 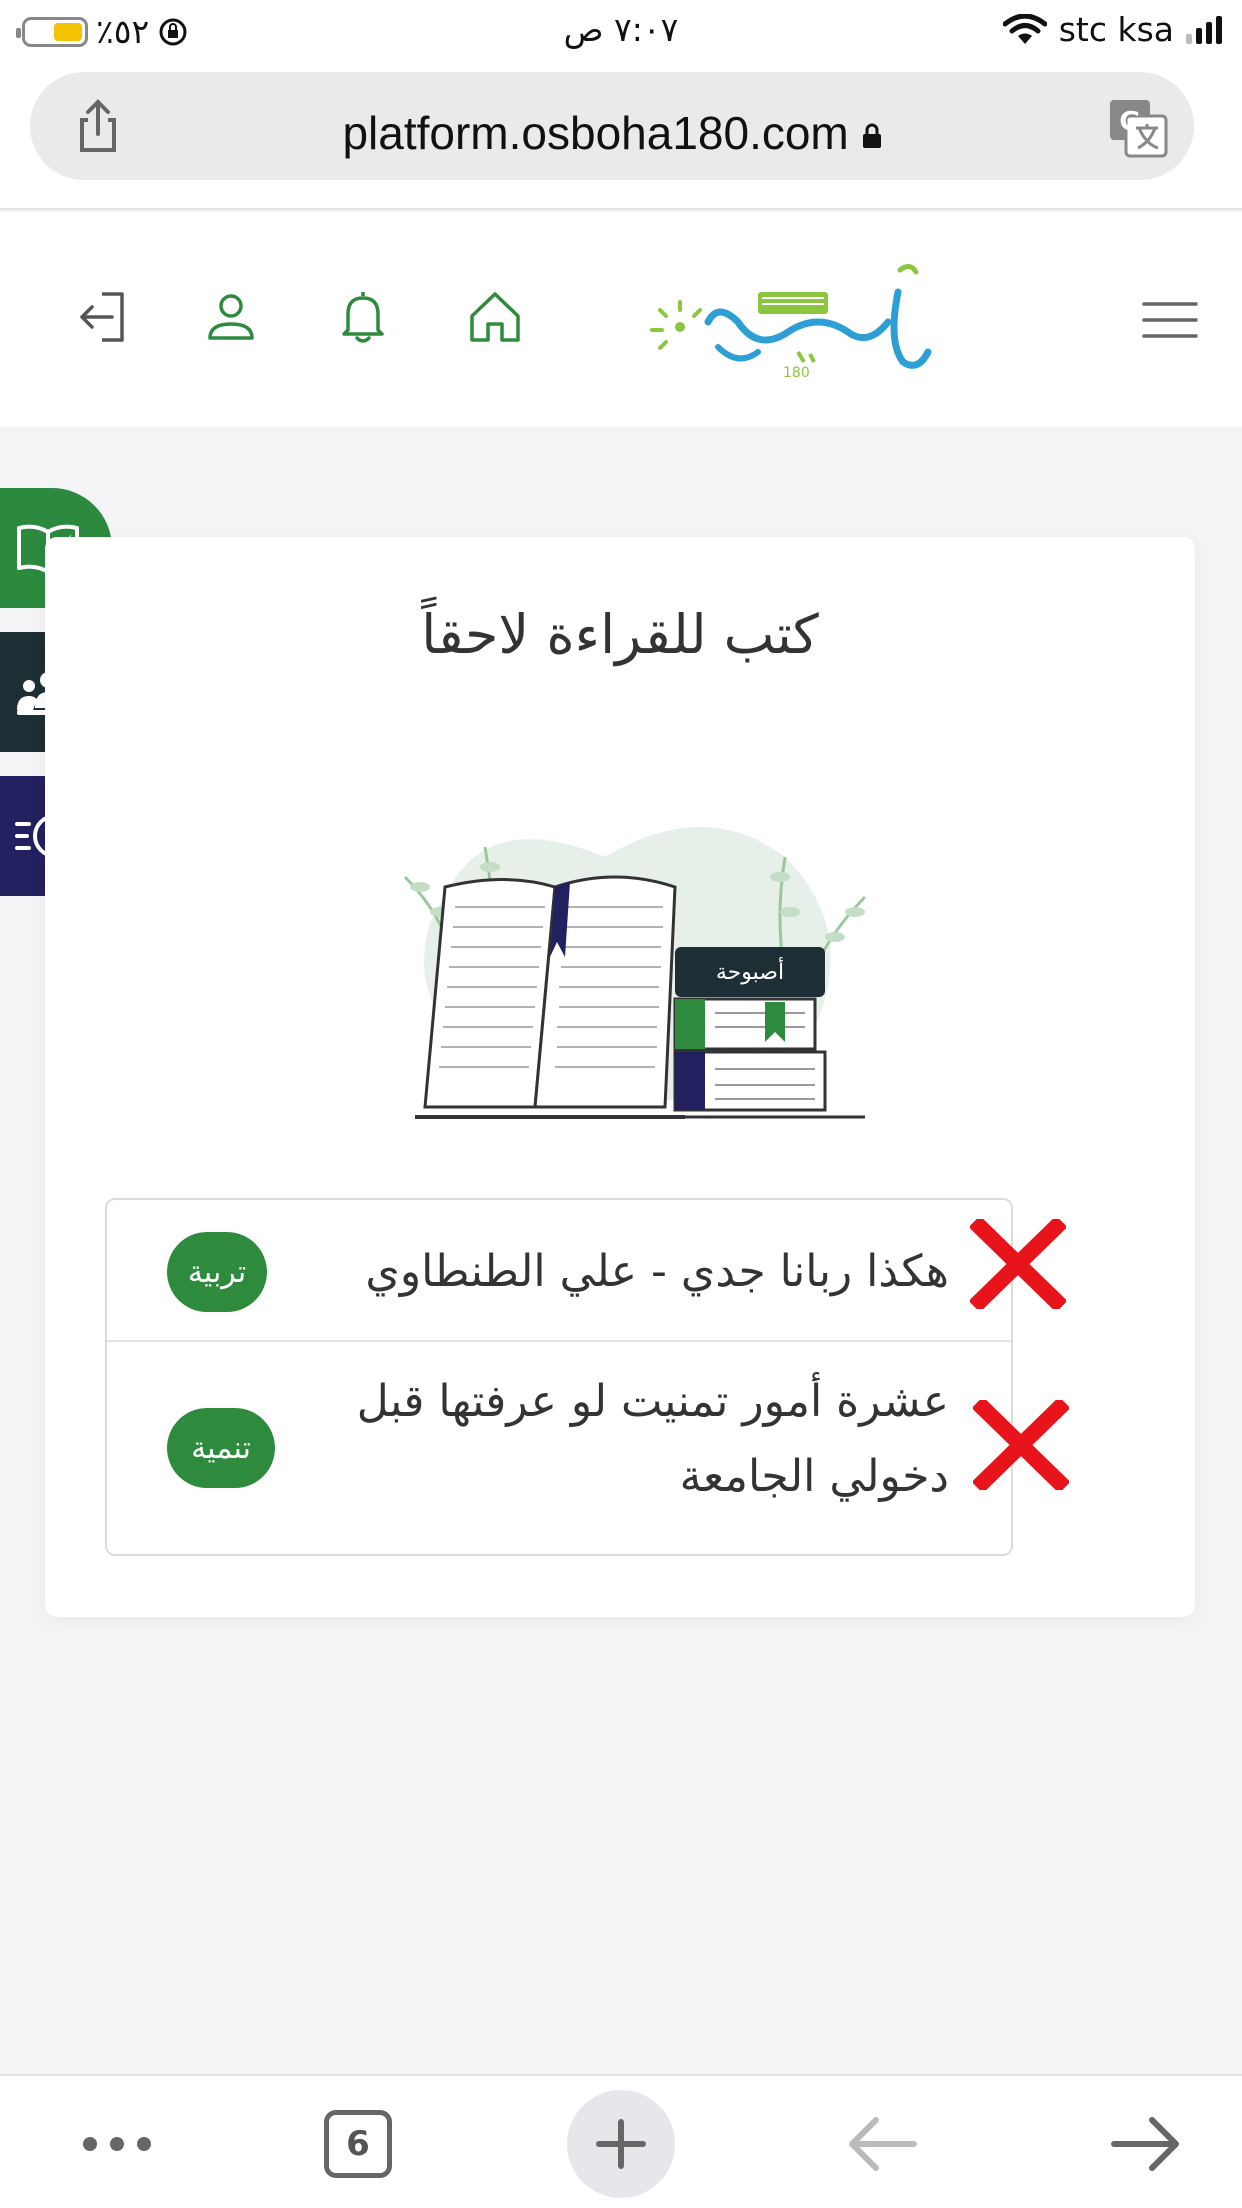 I want to click on logout-icon, so click(x=103, y=317).